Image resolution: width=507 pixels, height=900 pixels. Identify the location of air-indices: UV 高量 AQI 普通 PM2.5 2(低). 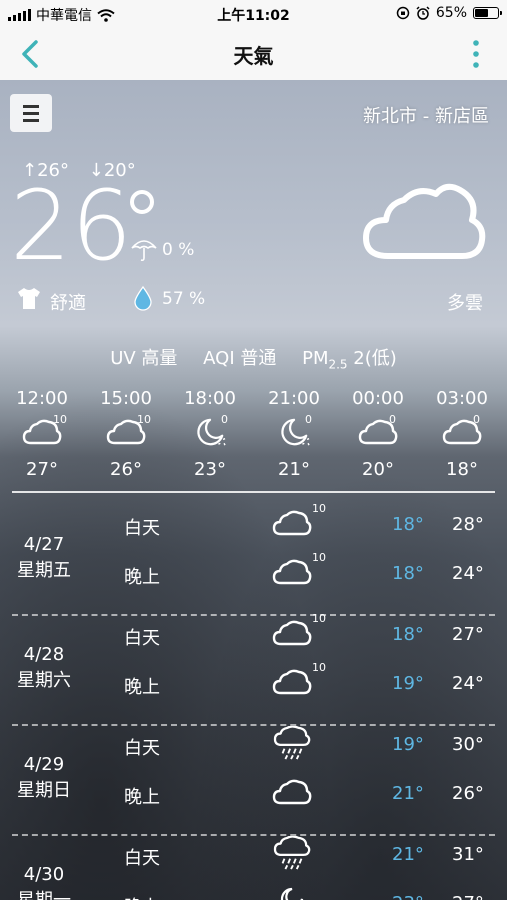
(253, 358).